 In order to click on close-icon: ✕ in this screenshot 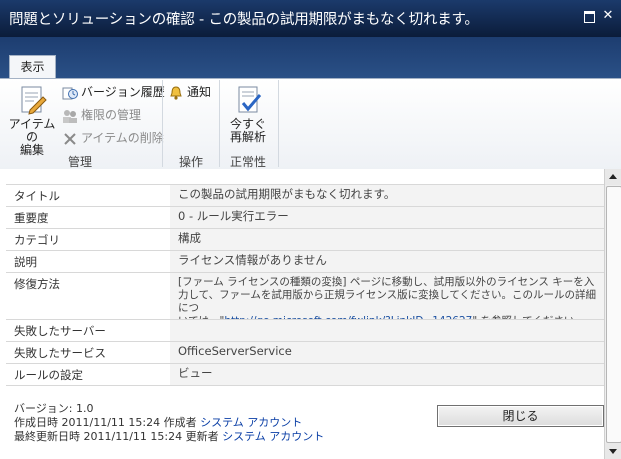, I will do `click(608, 15)`.